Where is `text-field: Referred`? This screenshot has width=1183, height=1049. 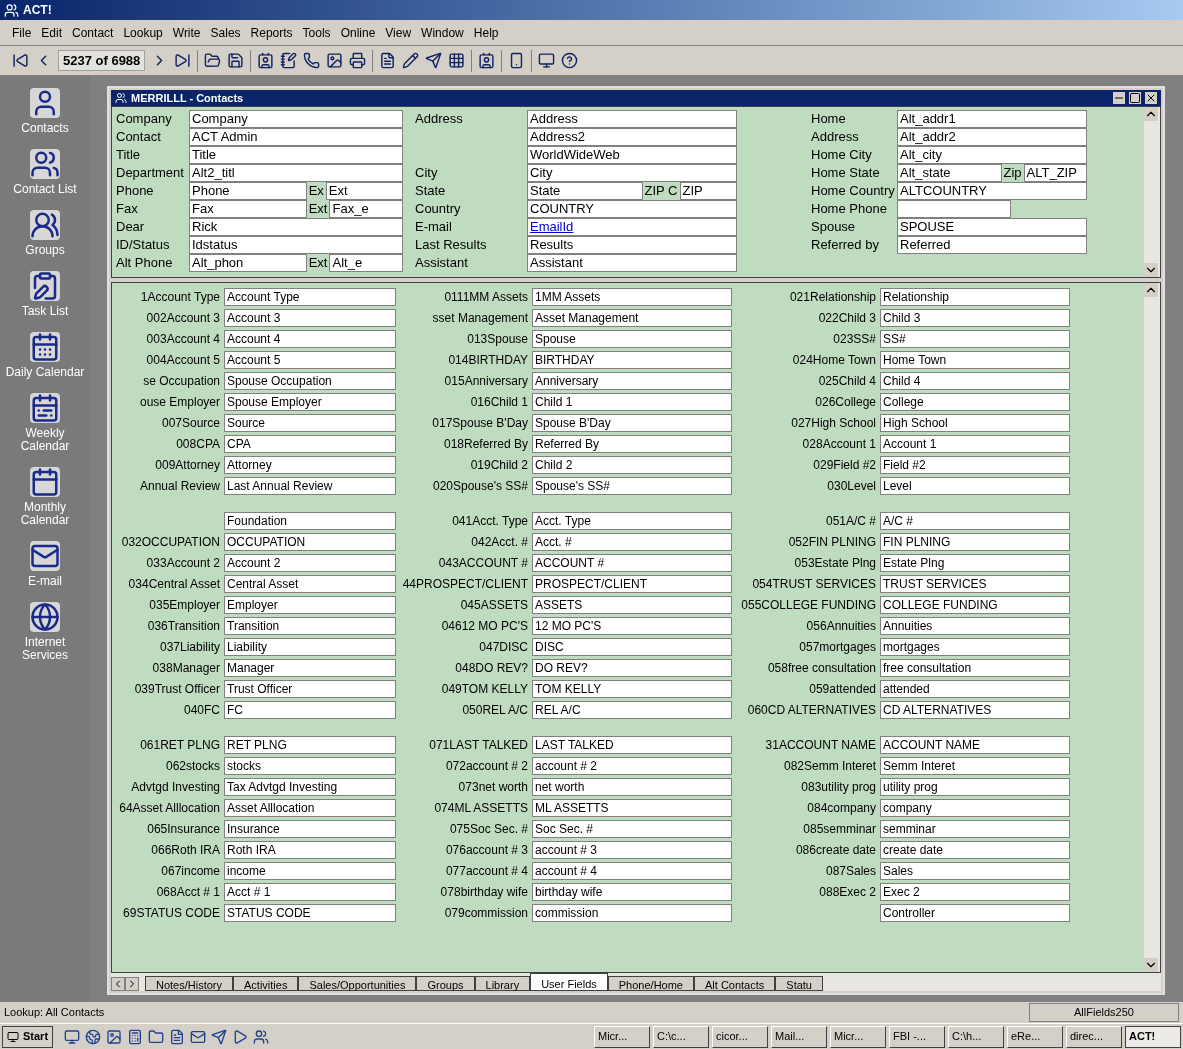 text-field: Referred is located at coordinates (992, 245).